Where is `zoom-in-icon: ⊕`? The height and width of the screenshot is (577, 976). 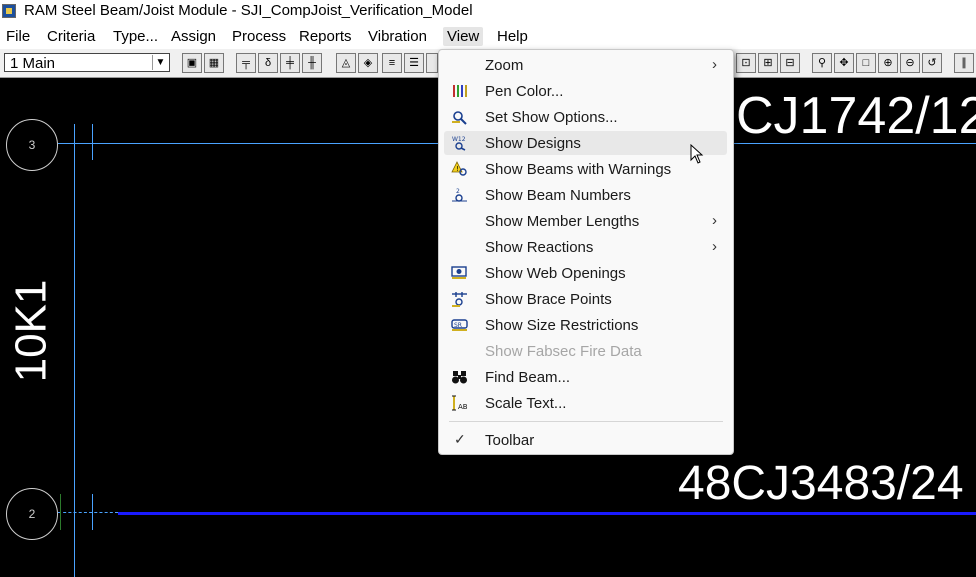
zoom-in-icon: ⊕ is located at coordinates (888, 63).